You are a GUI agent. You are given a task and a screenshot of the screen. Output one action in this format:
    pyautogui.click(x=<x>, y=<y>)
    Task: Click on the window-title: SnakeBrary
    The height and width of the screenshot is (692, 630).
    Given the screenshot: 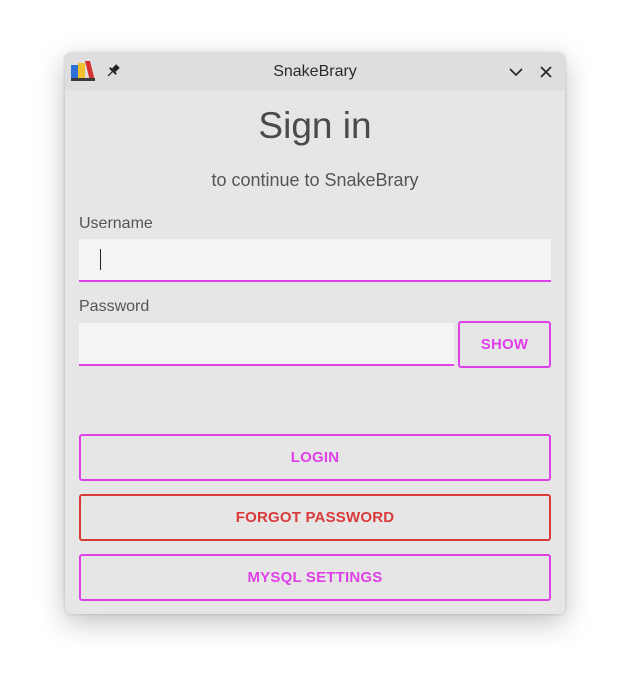 What is the action you would take?
    pyautogui.click(x=315, y=71)
    